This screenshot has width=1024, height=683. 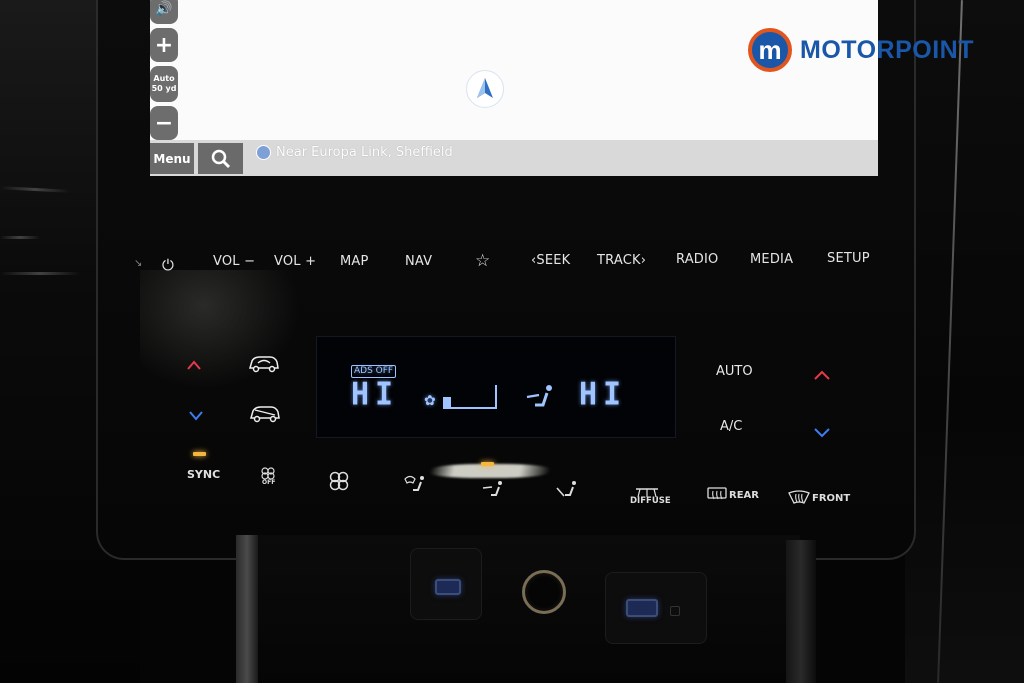 What do you see at coordinates (492, 488) in the screenshot?
I see `face-airflow-icon` at bounding box center [492, 488].